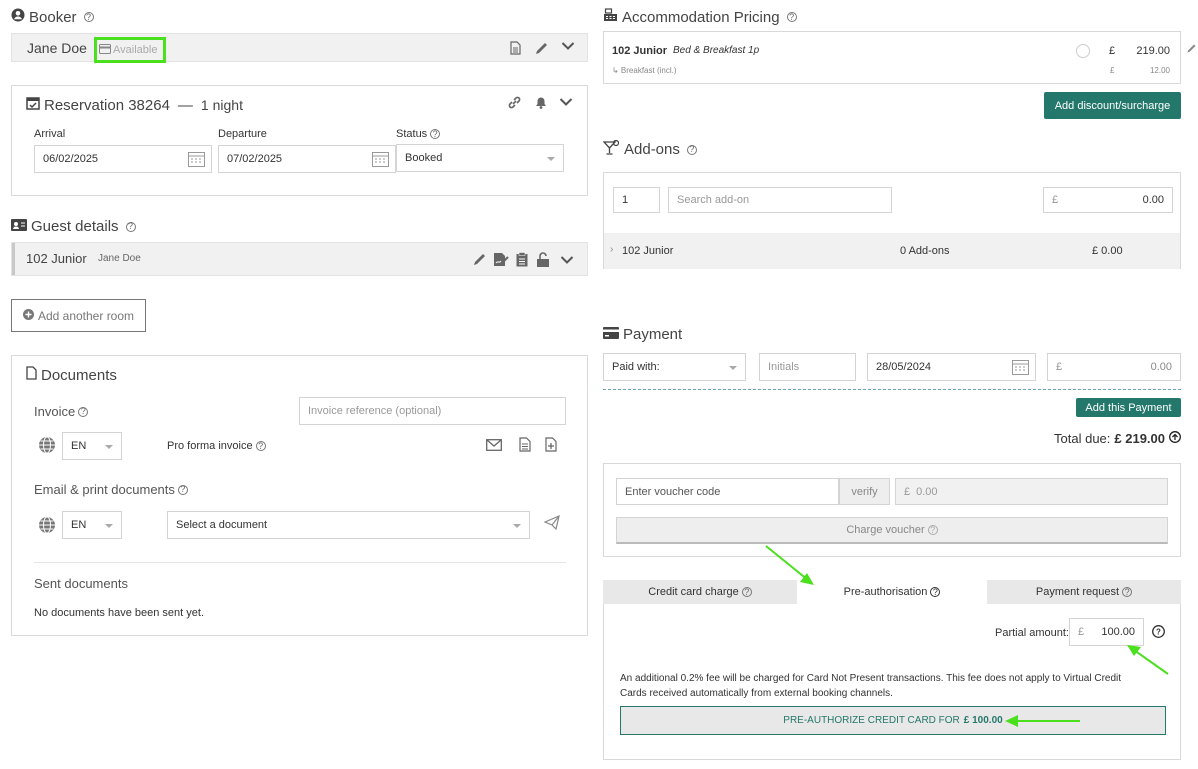  I want to click on guest-name: Jane Doe, so click(119, 258).